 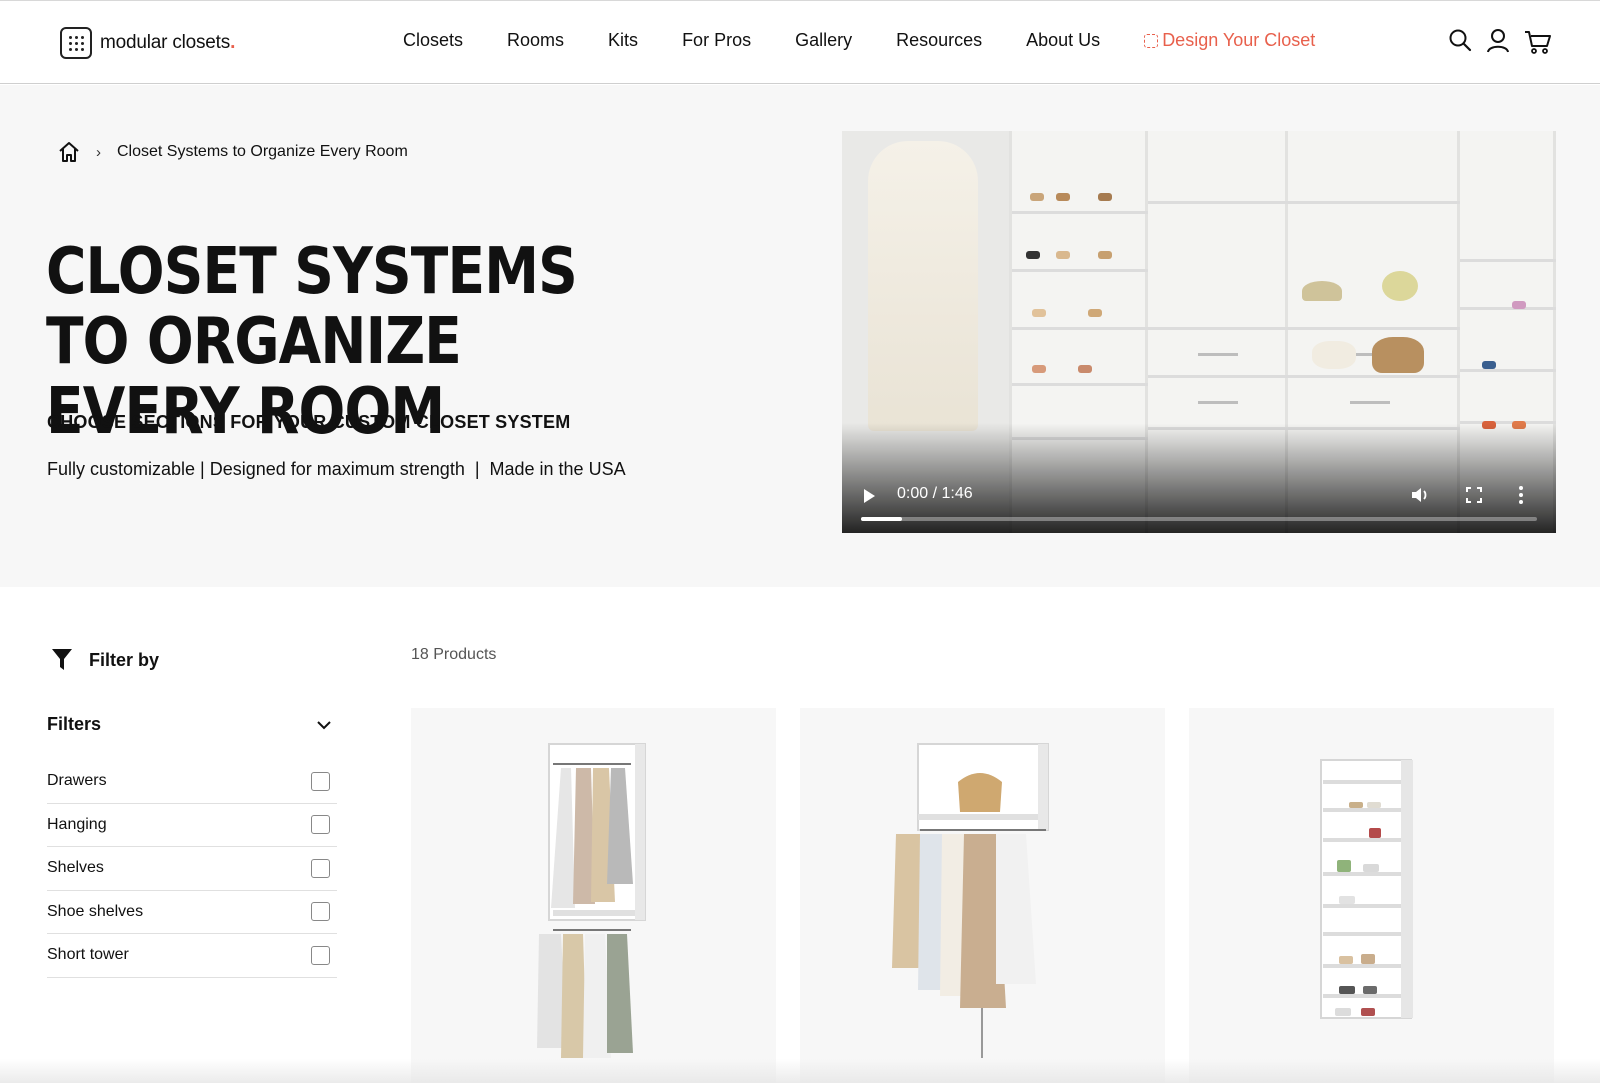 What do you see at coordinates (1199, 519) in the screenshot?
I see `video-progress-bar` at bounding box center [1199, 519].